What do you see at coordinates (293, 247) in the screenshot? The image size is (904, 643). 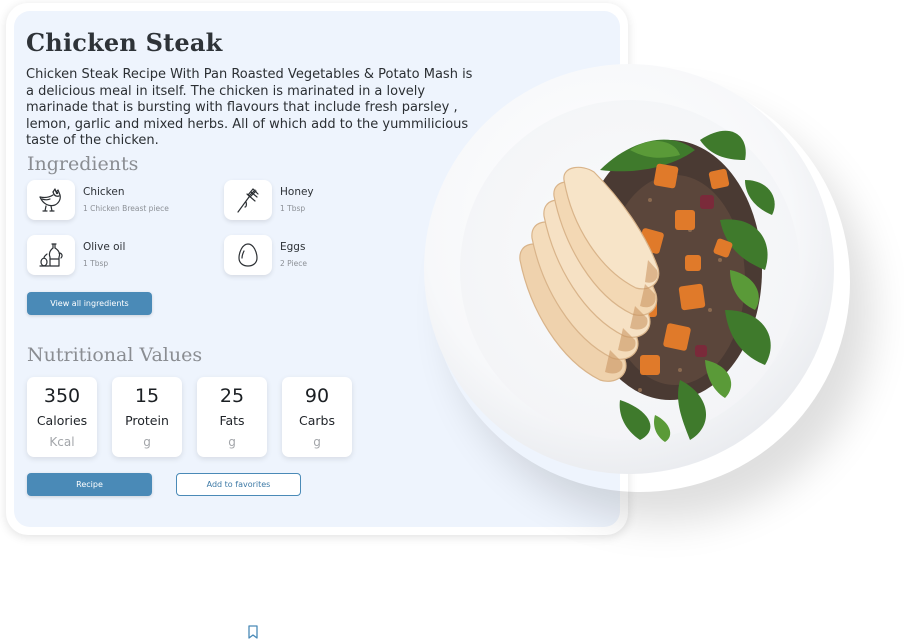 I see `ingredient-name: Eggs` at bounding box center [293, 247].